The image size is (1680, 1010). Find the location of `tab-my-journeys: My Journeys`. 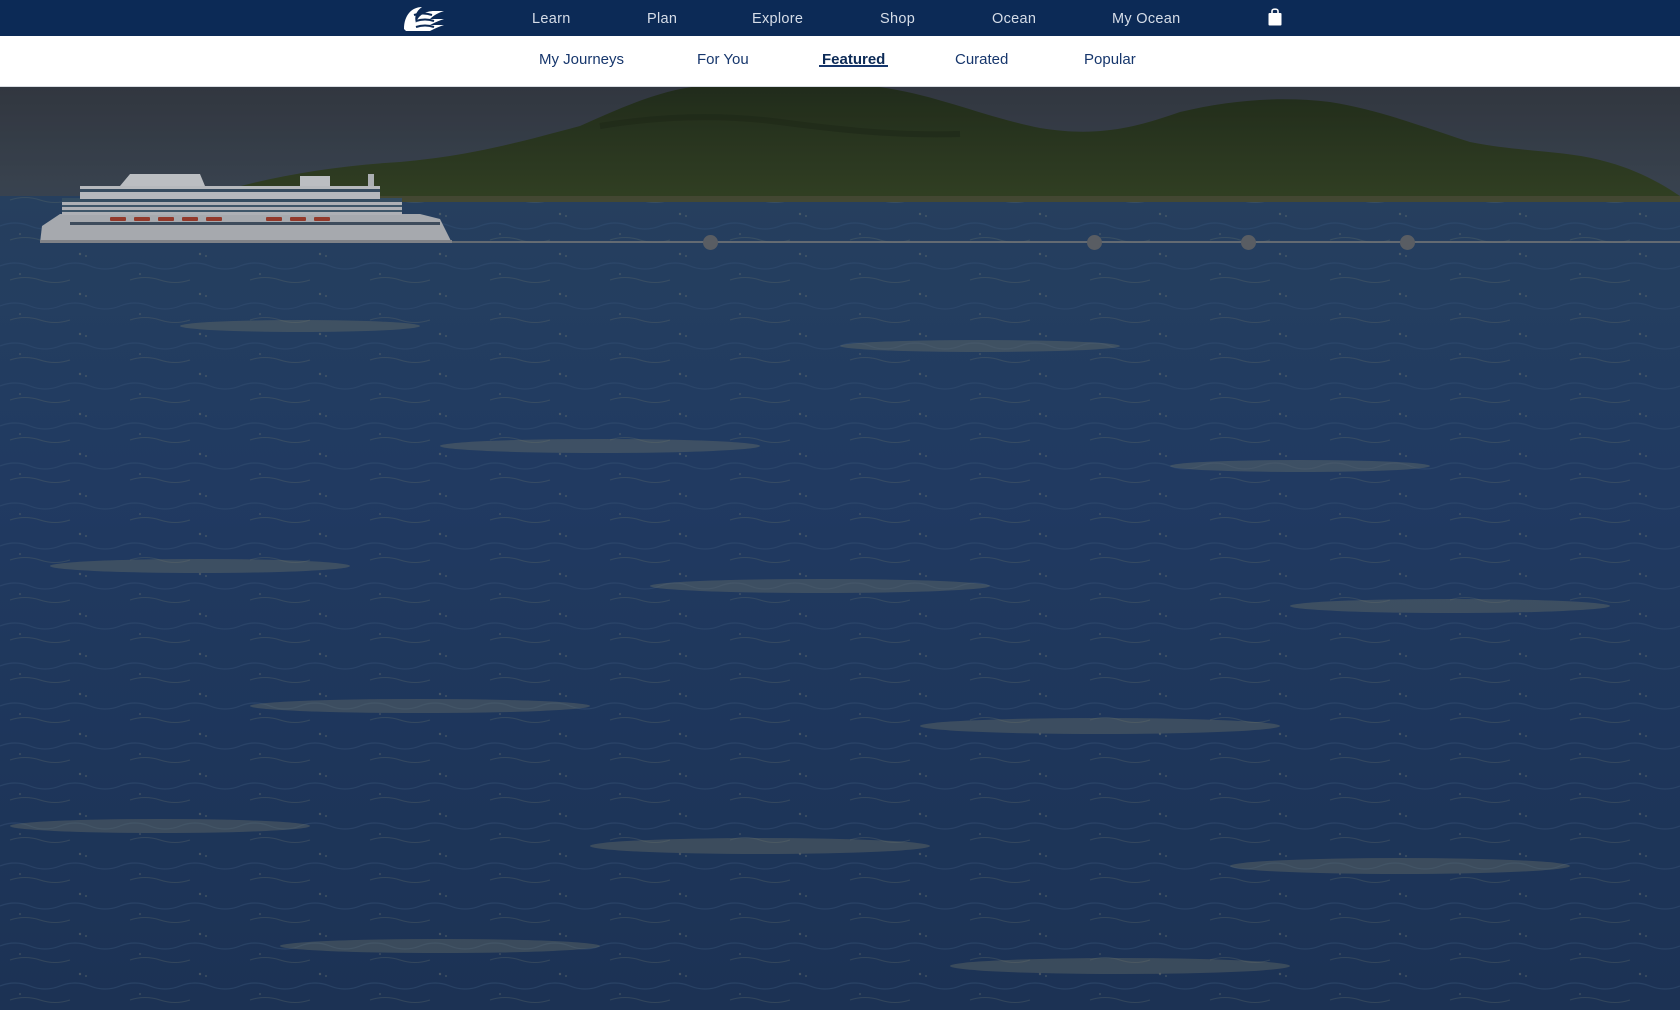

tab-my-journeys: My Journeys is located at coordinates (581, 61).